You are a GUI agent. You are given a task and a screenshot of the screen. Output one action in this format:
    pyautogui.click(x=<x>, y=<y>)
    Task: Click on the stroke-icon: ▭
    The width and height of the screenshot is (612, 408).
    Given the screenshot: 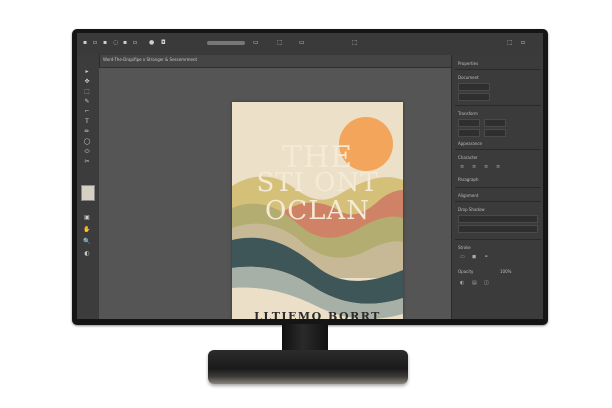 What is the action you would take?
    pyautogui.click(x=462, y=257)
    